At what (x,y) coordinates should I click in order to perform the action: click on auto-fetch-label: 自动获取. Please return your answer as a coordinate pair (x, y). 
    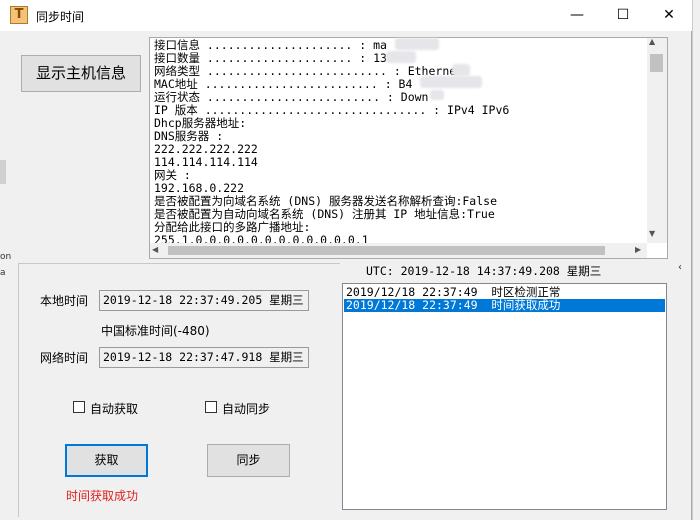
    Looking at the image, I should click on (114, 408).